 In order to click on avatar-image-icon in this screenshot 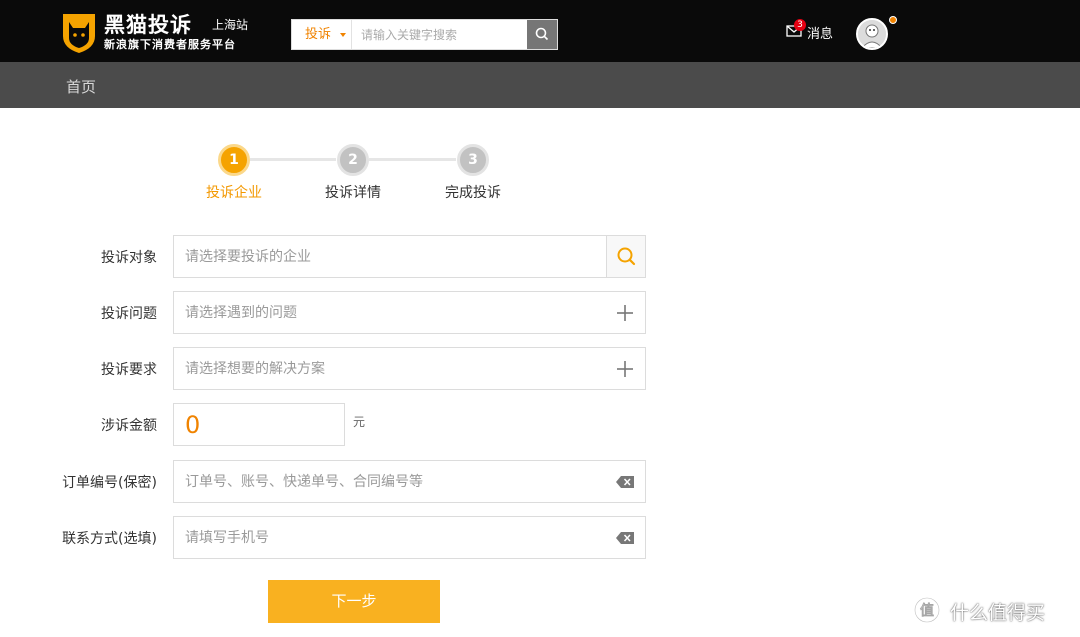, I will do `click(872, 34)`.